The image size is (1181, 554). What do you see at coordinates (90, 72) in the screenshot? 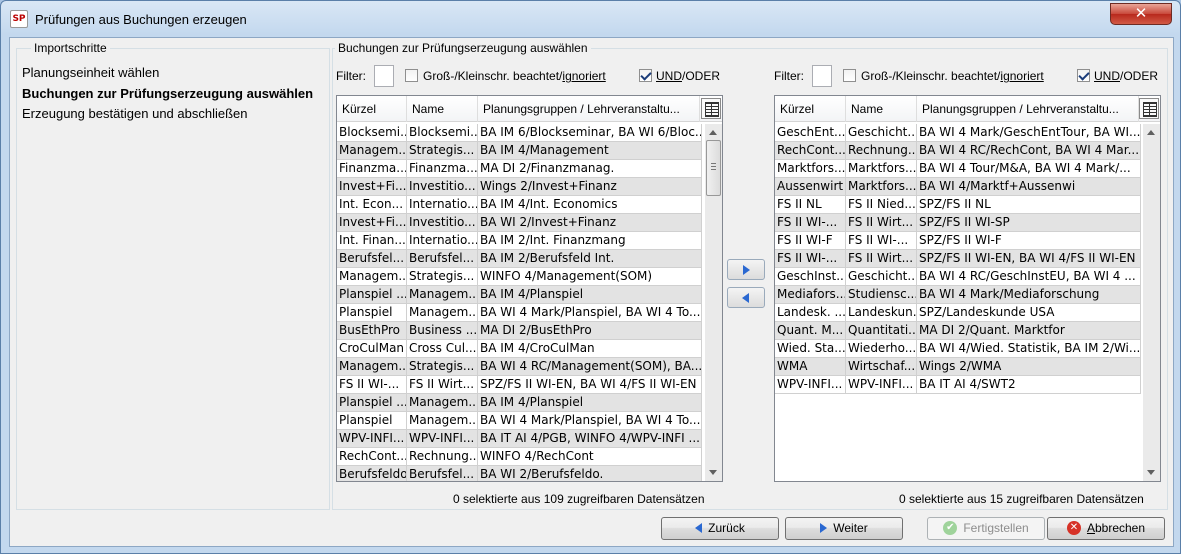
I see `step-planning-unit: Planungseinheit wählen` at bounding box center [90, 72].